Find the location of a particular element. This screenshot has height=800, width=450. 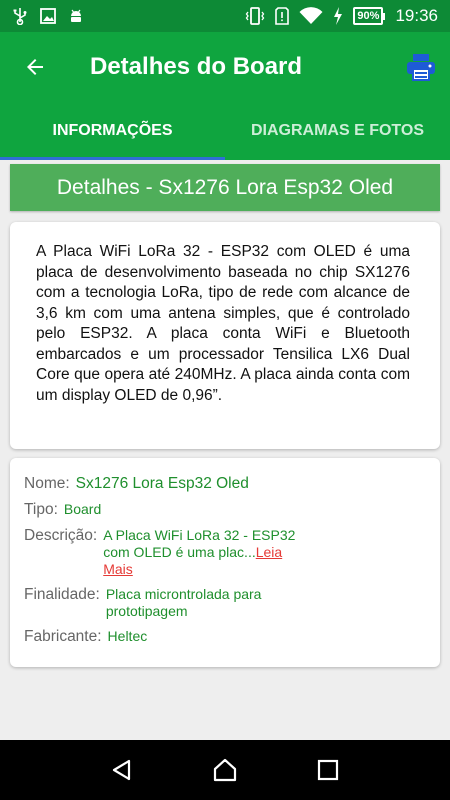

charging-icon is located at coordinates (338, 16).